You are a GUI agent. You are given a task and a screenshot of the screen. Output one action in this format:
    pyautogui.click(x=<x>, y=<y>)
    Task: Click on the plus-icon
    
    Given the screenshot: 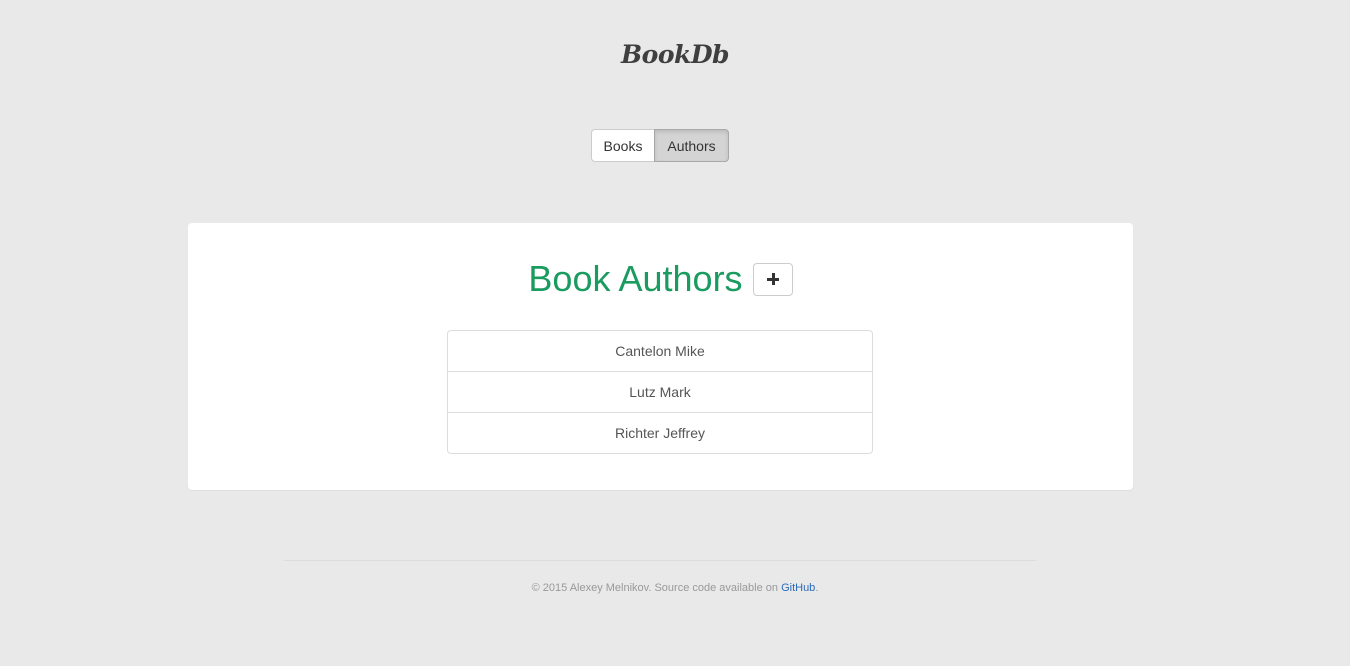 What is the action you would take?
    pyautogui.click(x=772, y=279)
    